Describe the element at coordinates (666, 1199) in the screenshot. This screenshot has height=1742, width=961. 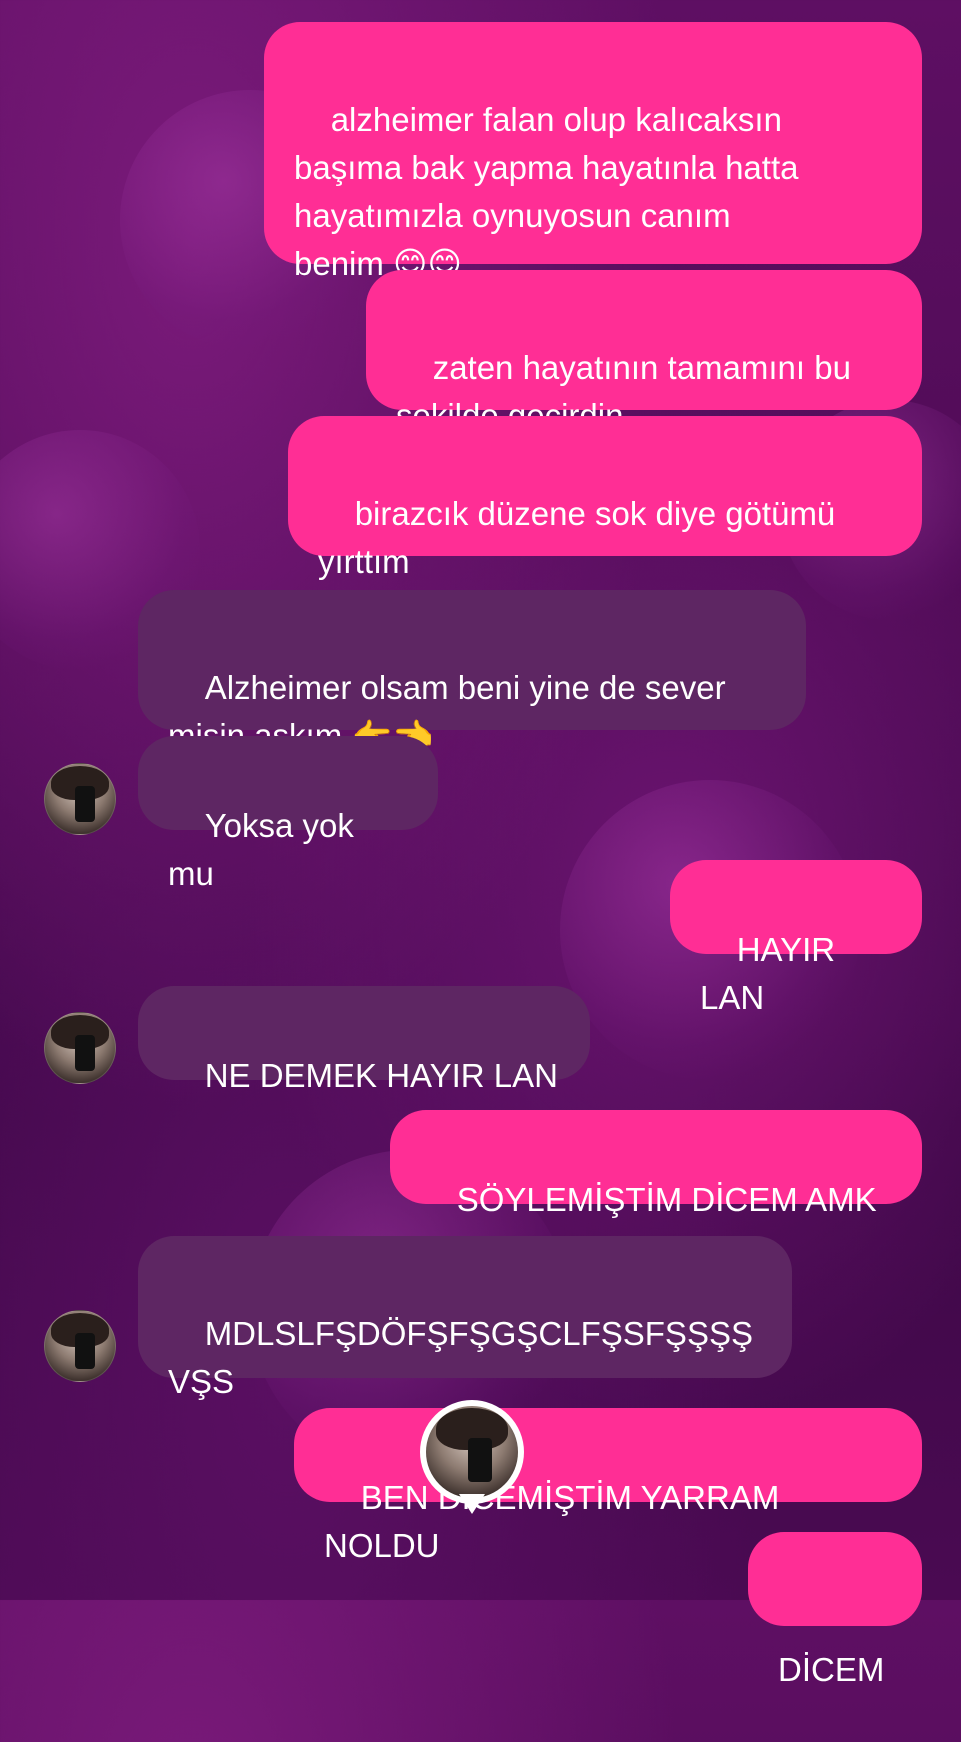
I see `message-text: SÖYLEMİŞTİM DİCEM AMK` at that location.